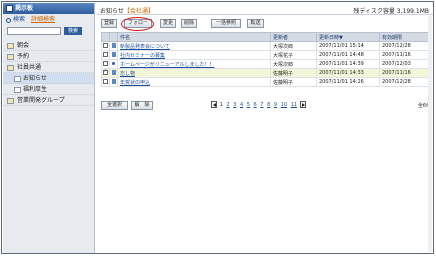 This screenshot has height=256, width=436. What do you see at coordinates (261, 105) in the screenshot?
I see `page-link: 7` at bounding box center [261, 105].